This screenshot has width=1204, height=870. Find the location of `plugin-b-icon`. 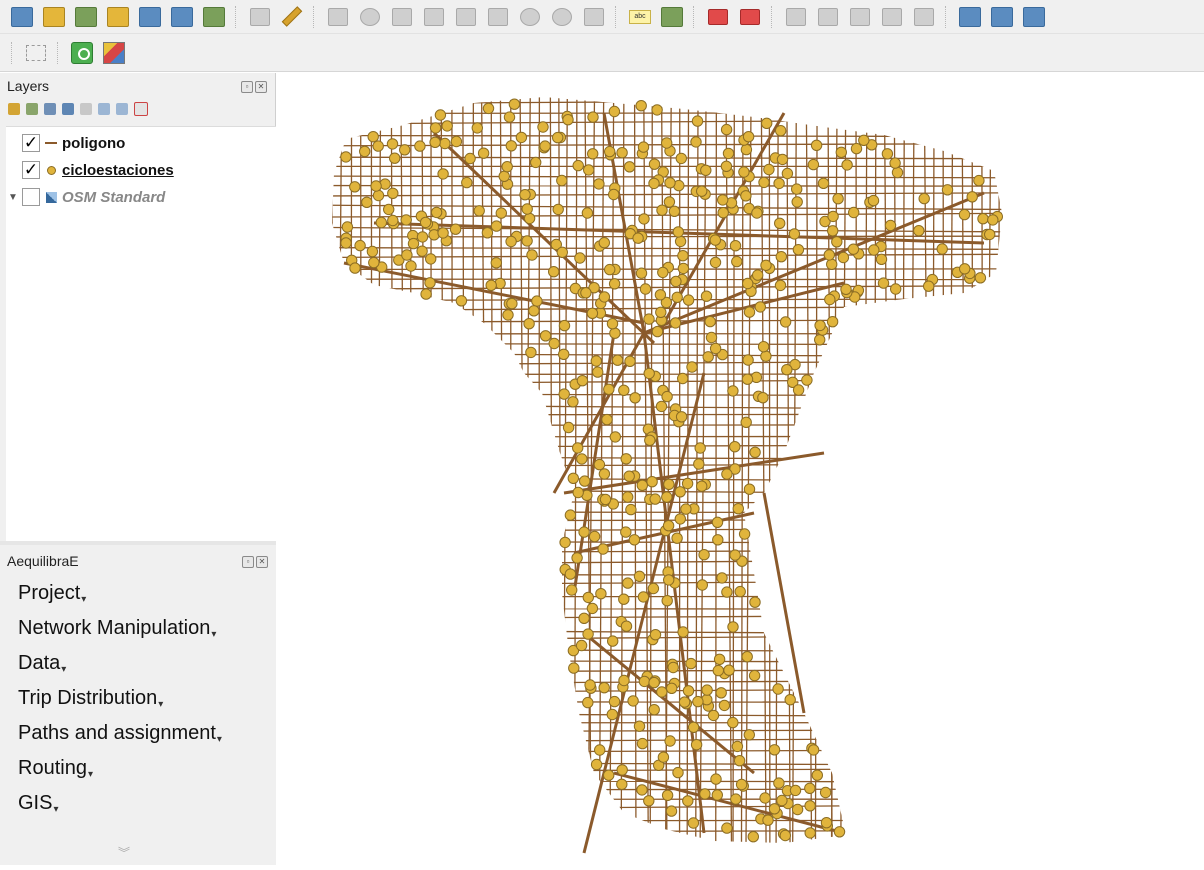

plugin-b-icon is located at coordinates (1002, 17).